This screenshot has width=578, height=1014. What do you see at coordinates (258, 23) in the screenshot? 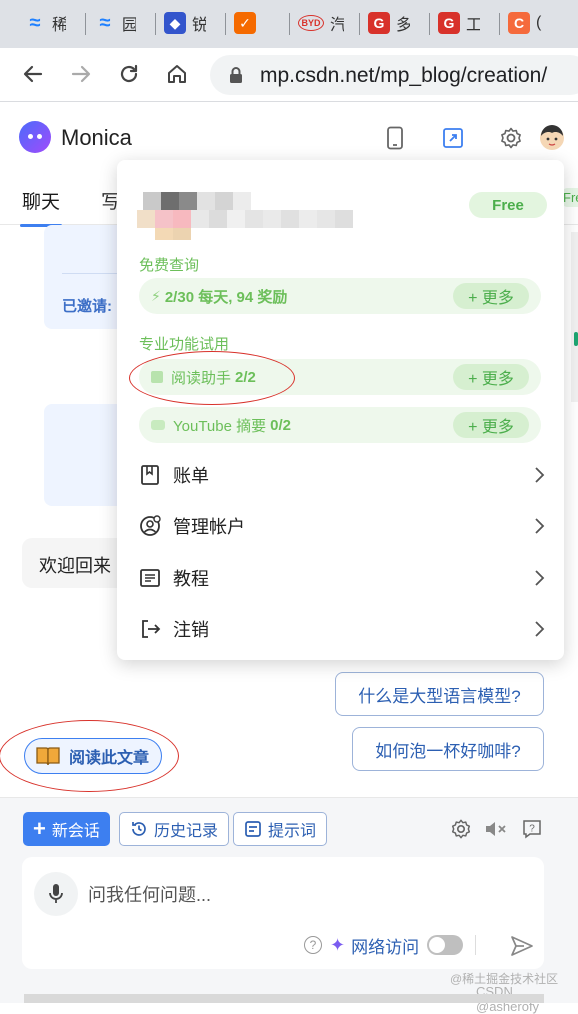
I see `browser-tab: ✓` at bounding box center [258, 23].